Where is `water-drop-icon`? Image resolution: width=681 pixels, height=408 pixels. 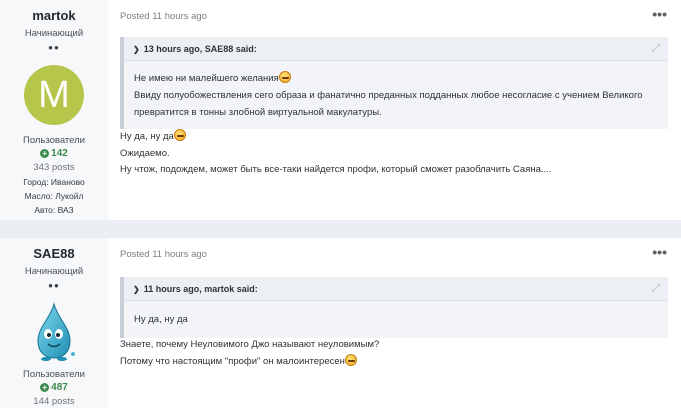
water-drop-icon is located at coordinates (56, 331).